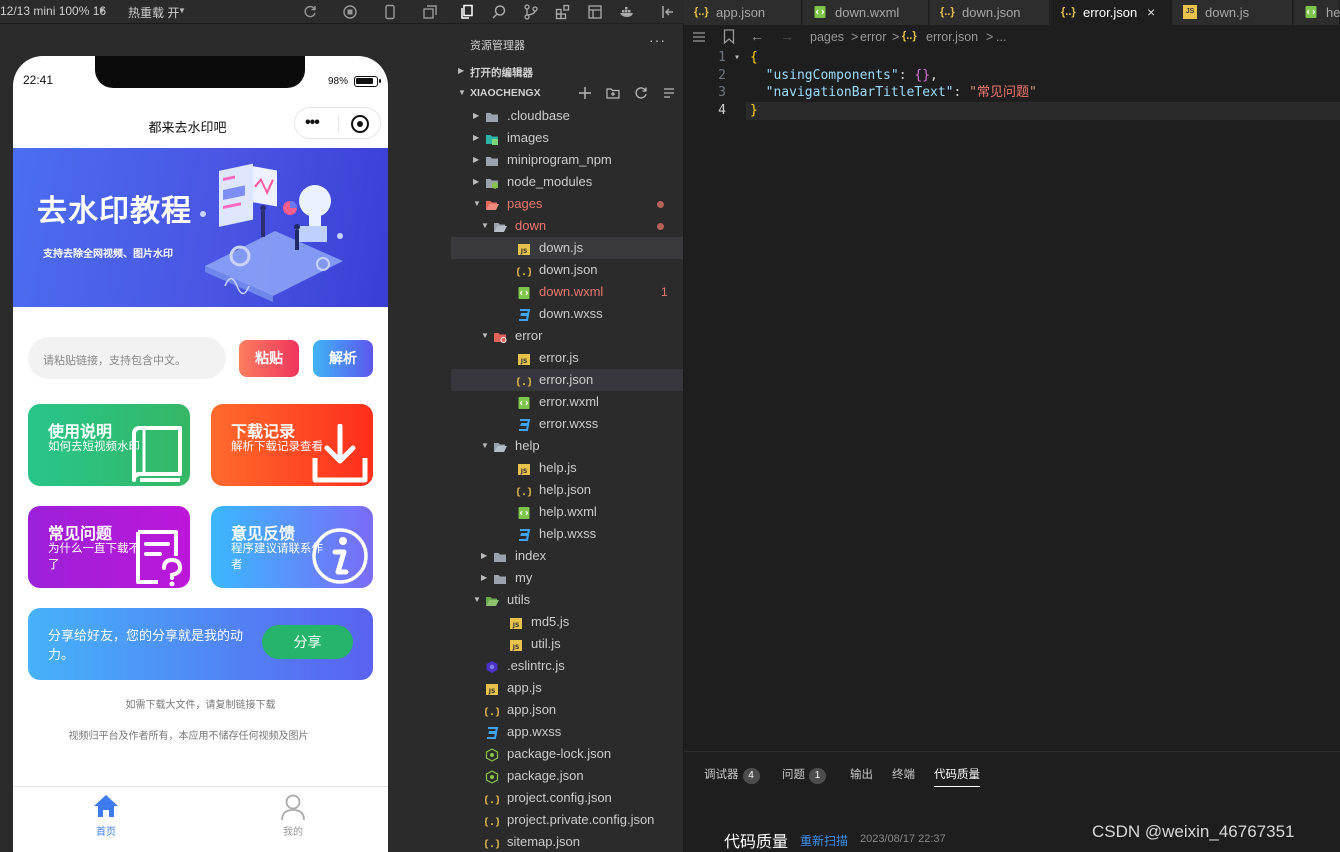 The image size is (1340, 852). I want to click on folder-row: ▼ help, so click(567, 446).